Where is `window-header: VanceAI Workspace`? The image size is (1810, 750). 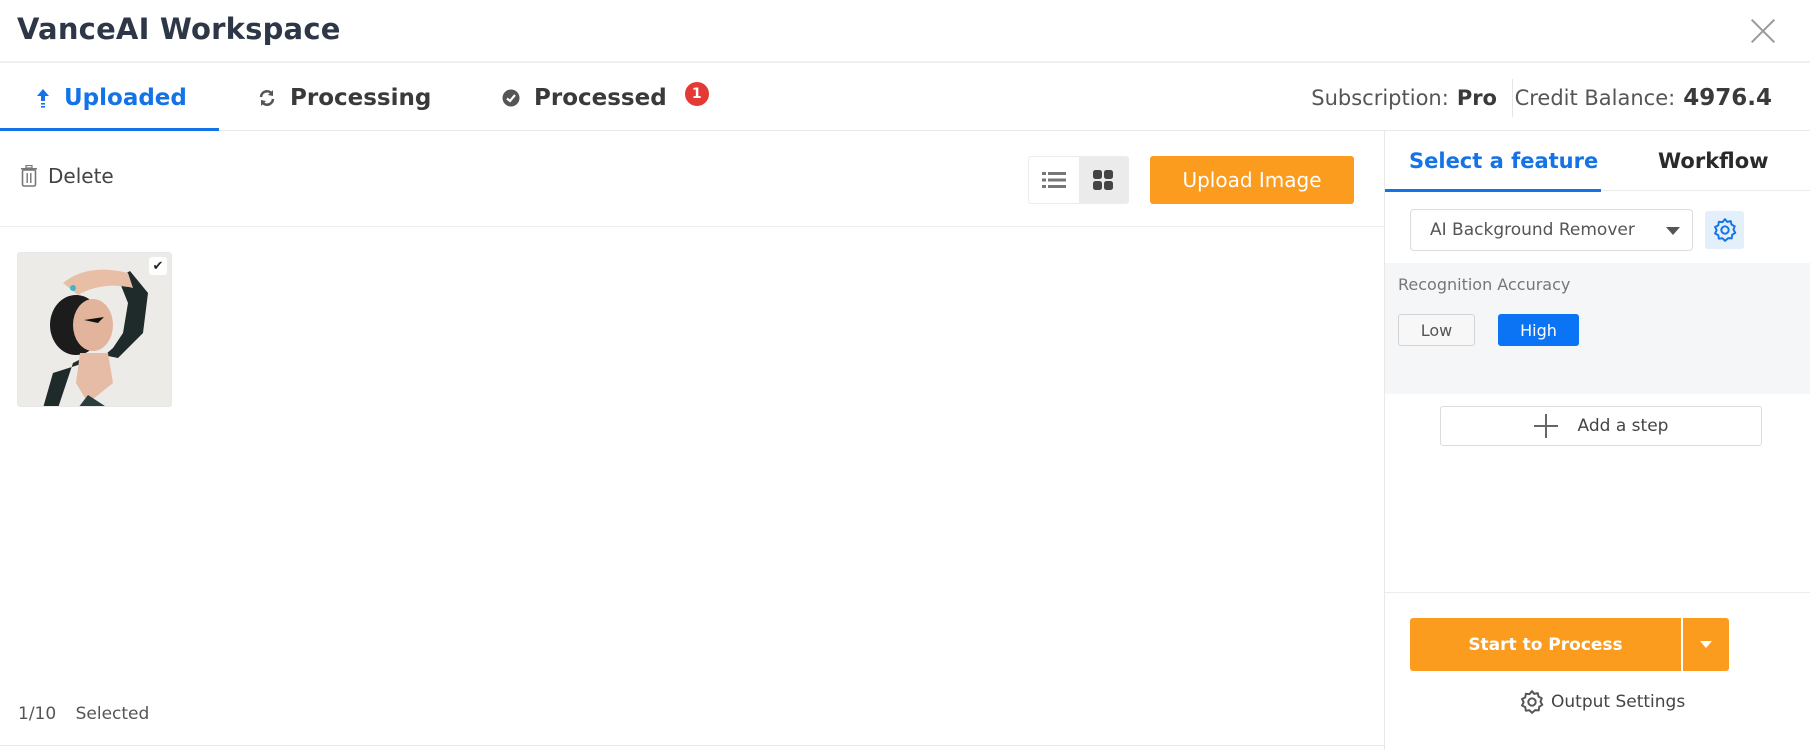 window-header: VanceAI Workspace is located at coordinates (905, 31).